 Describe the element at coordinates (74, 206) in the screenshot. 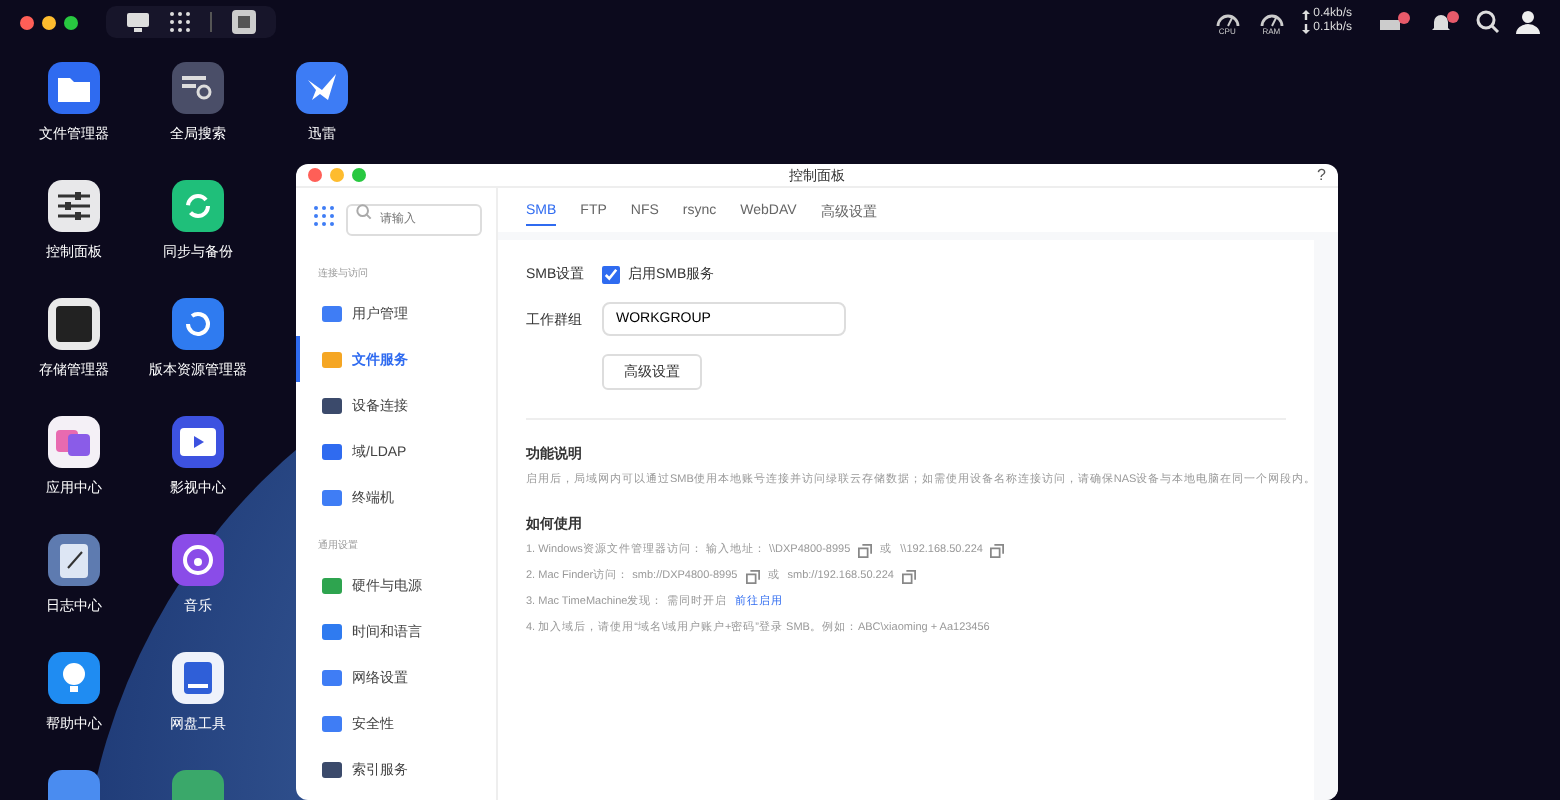

I see `sliders-icon` at that location.